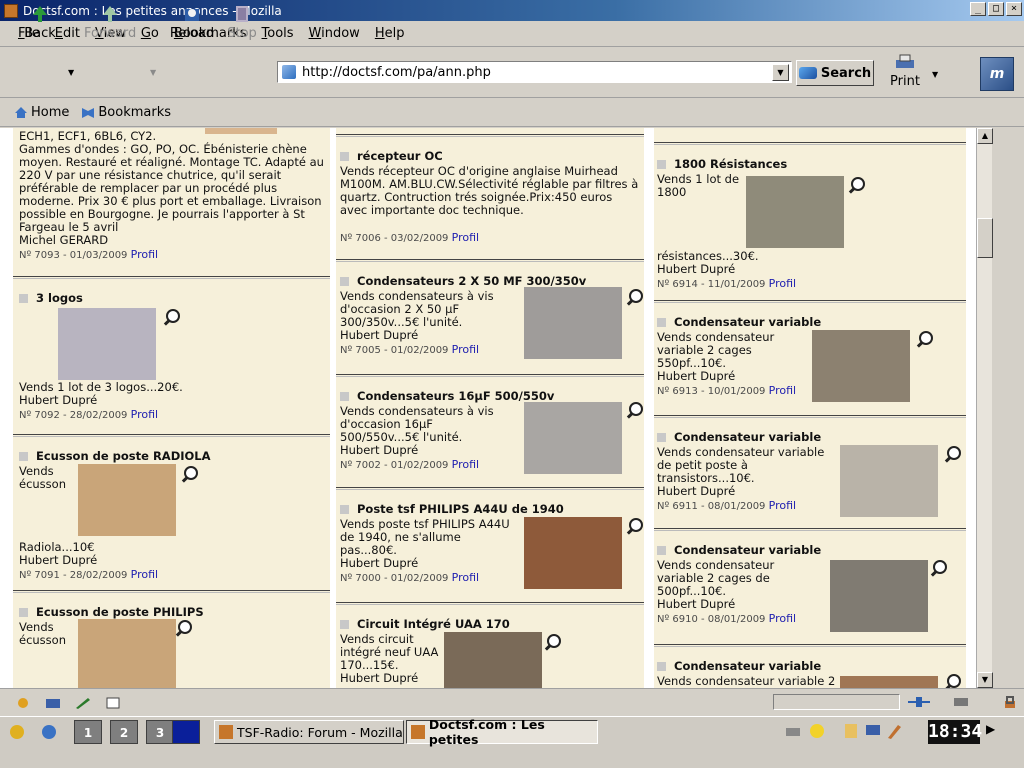 The height and width of the screenshot is (768, 1024). Describe the element at coordinates (460, 509) in the screenshot. I see `ad-title-text: Poste tsf PHILIPS A44U de 1940` at that location.